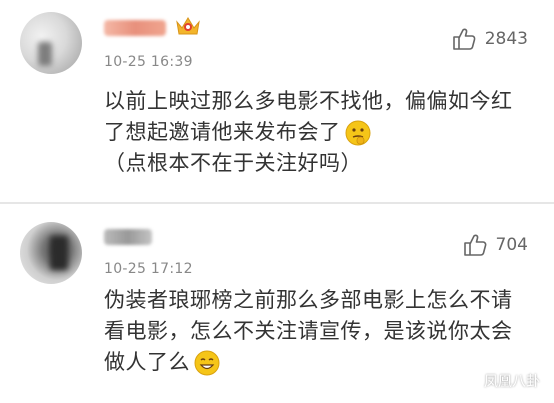  What do you see at coordinates (188, 26) in the screenshot?
I see `member-crown-icon` at bounding box center [188, 26].